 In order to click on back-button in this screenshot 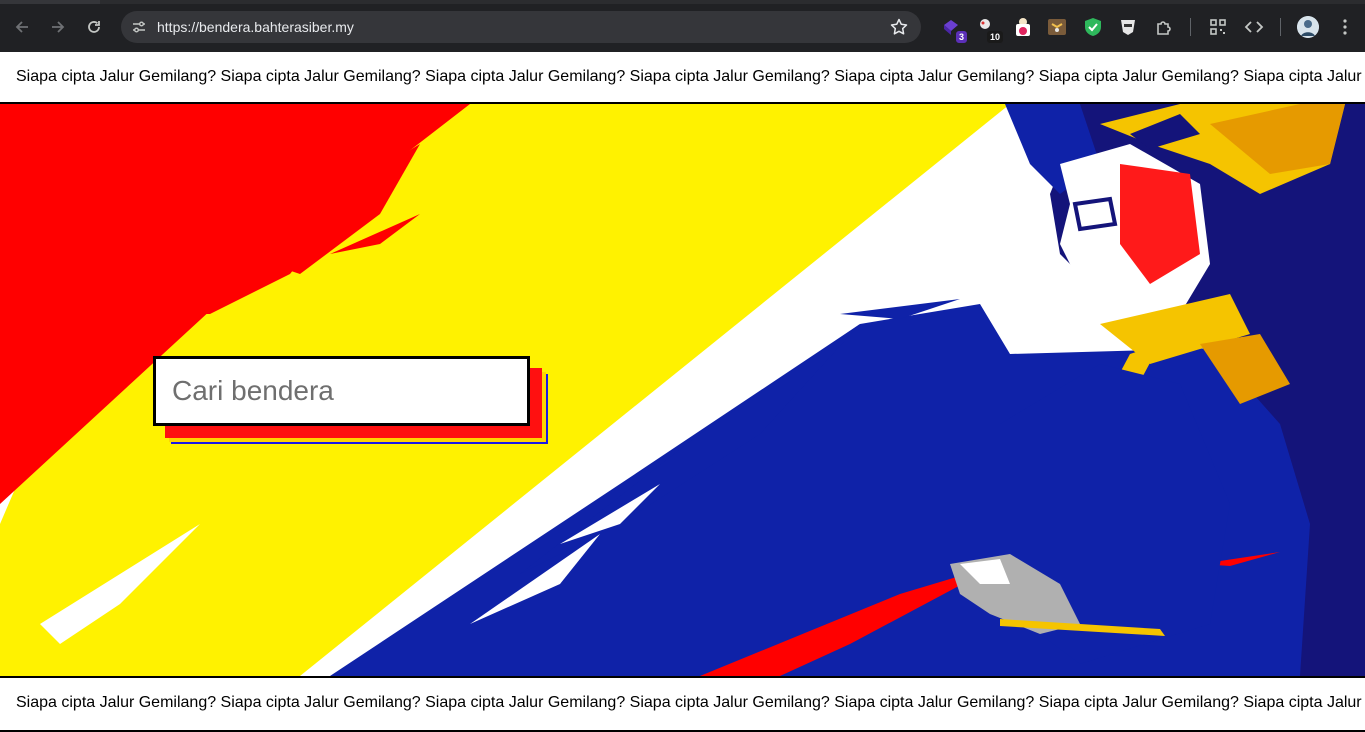, I will do `click(22, 27)`.